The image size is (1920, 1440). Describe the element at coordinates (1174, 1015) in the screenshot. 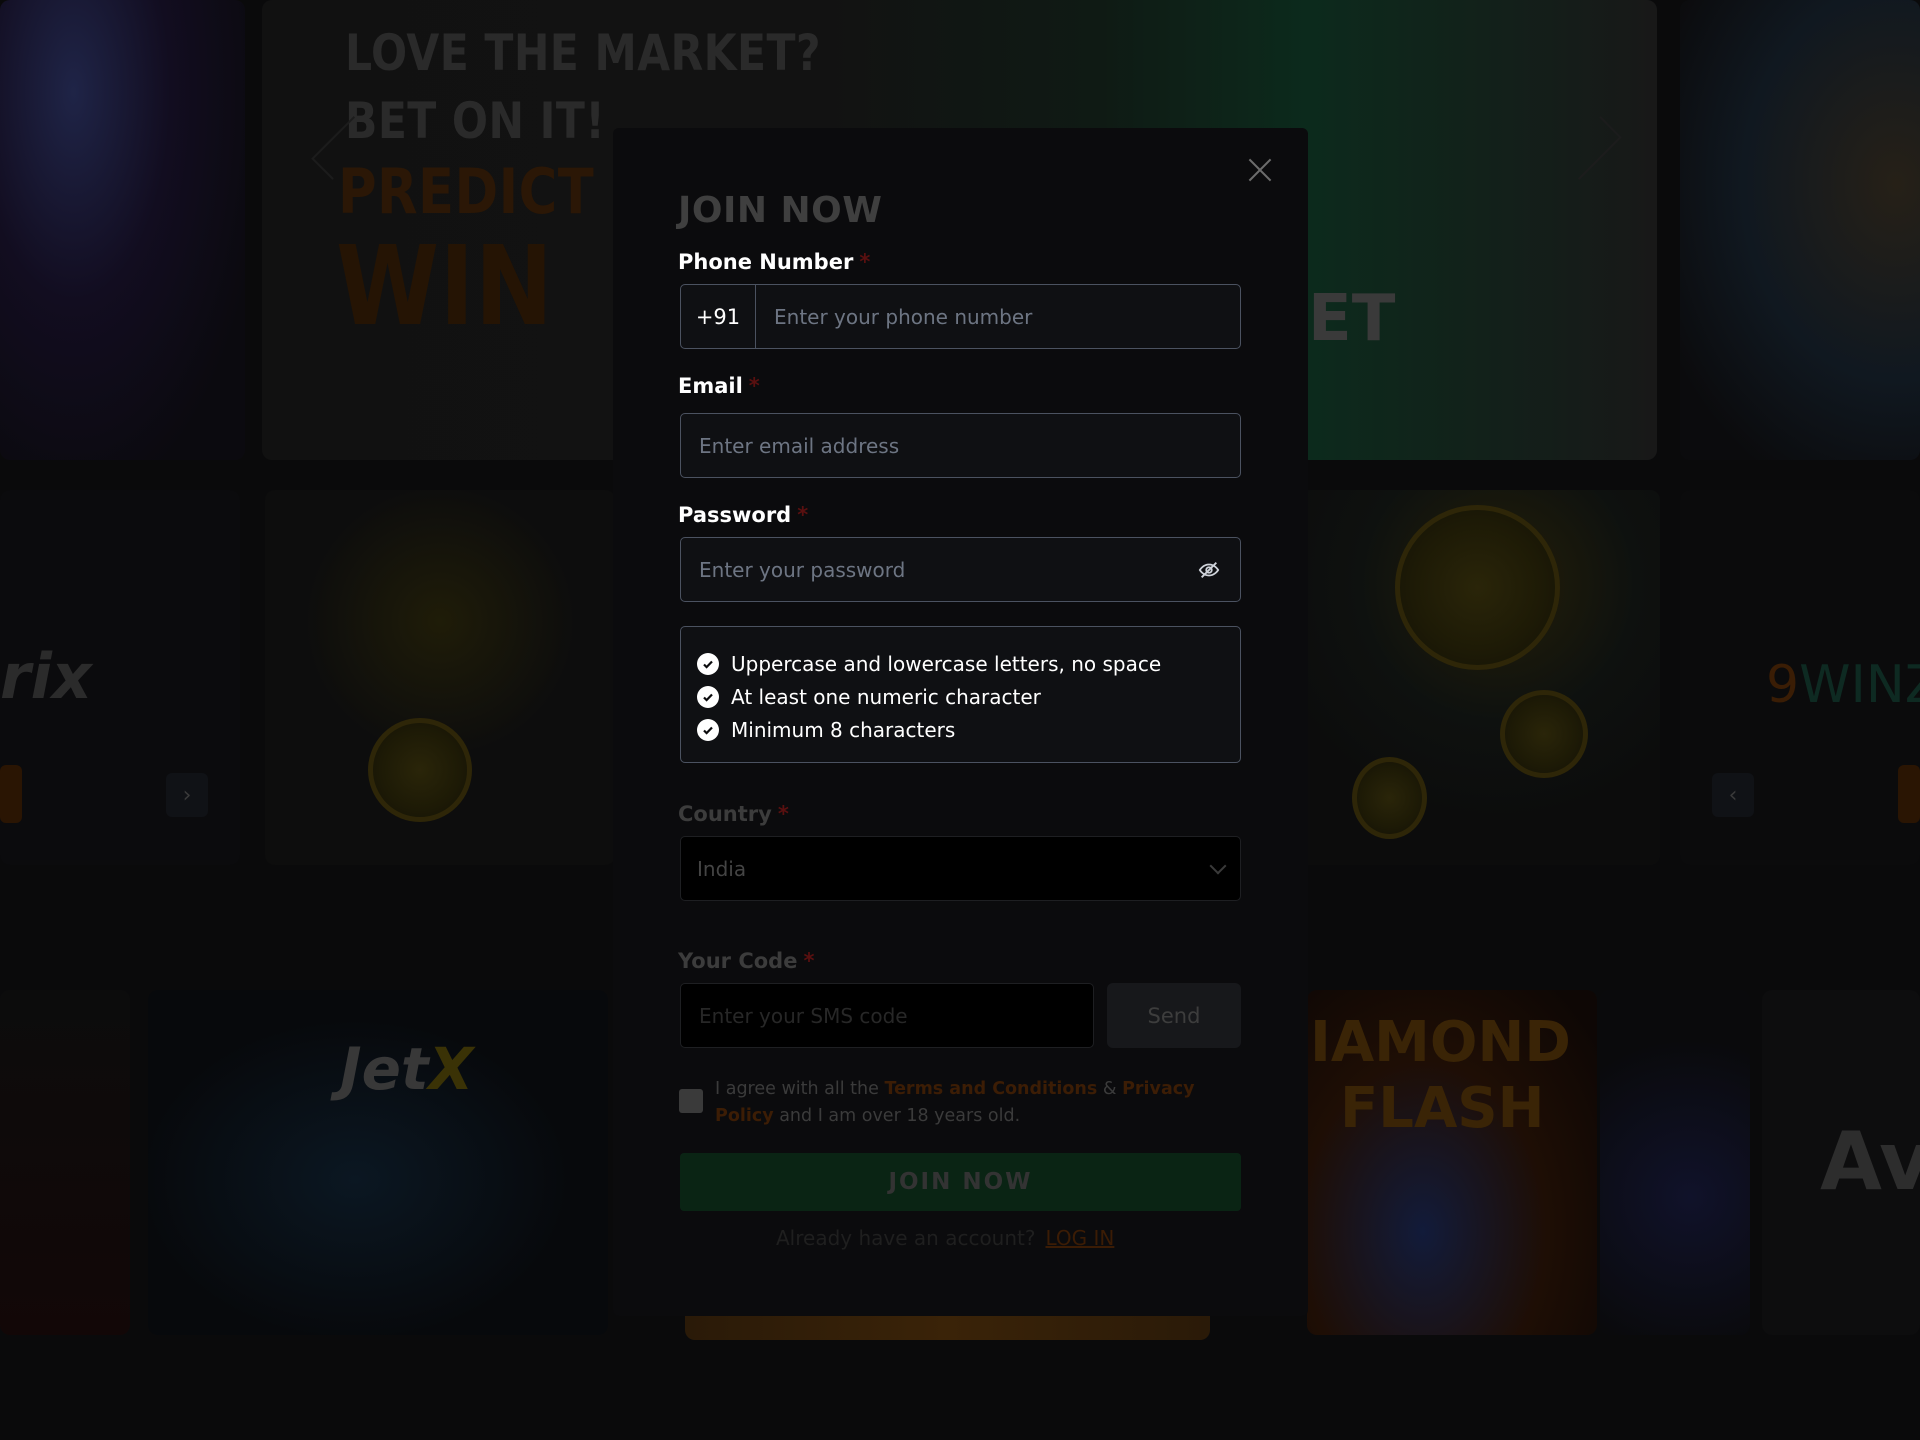

I see `send-code-button: Send` at that location.